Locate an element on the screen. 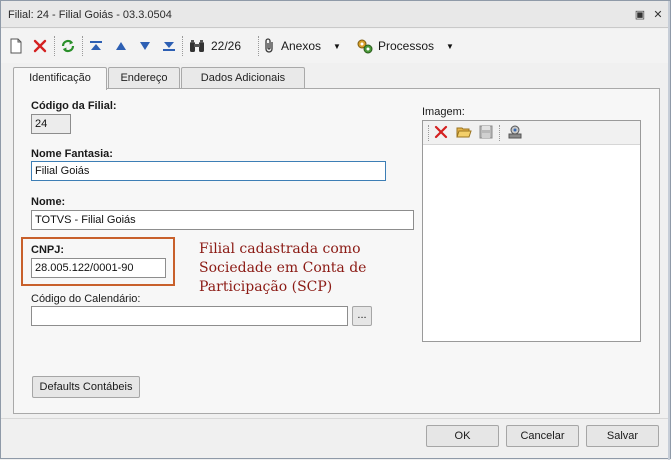 The image size is (671, 460). last-record-icon is located at coordinates (169, 46).